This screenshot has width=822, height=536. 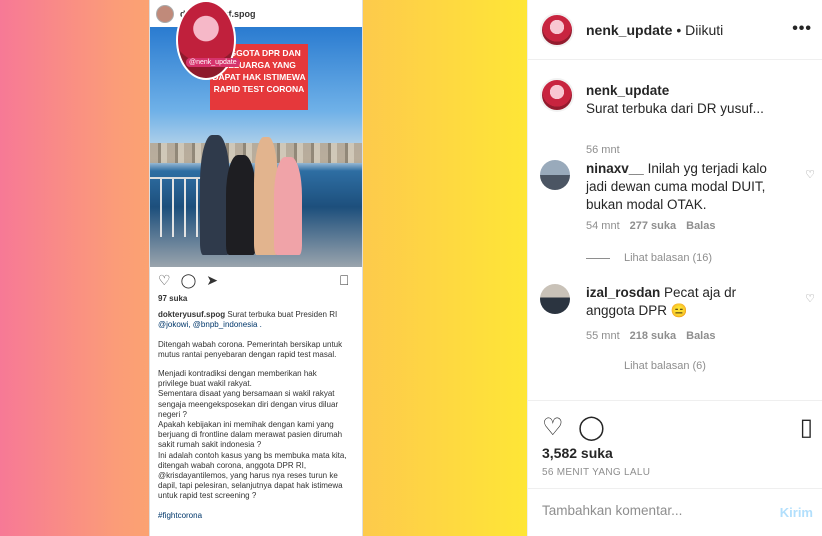 What do you see at coordinates (623, 292) in the screenshot?
I see `comment-username: izal_rosdan` at bounding box center [623, 292].